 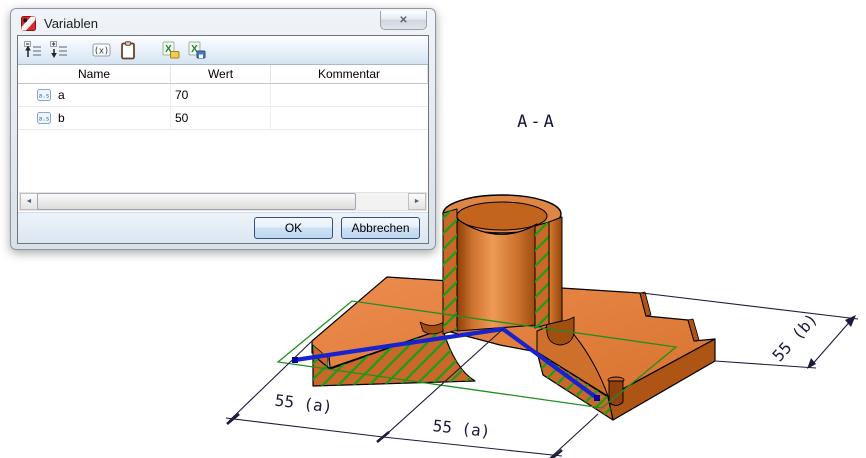 I want to click on table-header: Name Wert Kommentar, so click(x=223, y=74).